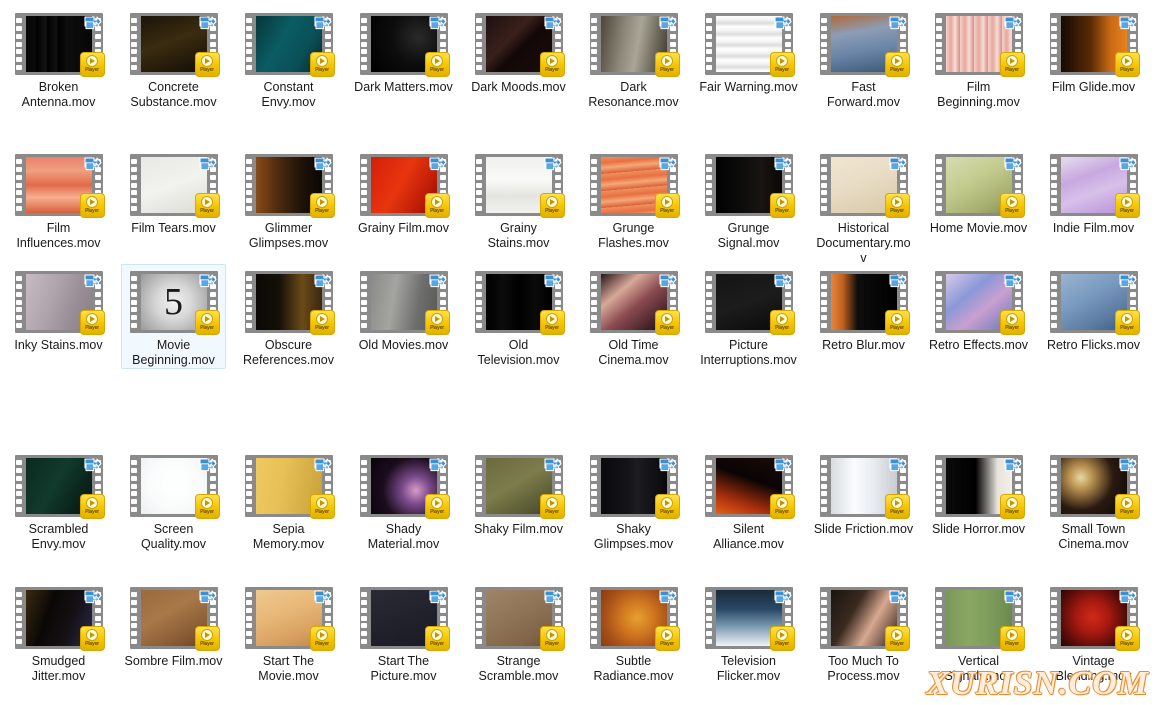 The width and height of the screenshot is (1157, 705). I want to click on file-item: Player Old Time Cinema.mov, so click(633, 316).